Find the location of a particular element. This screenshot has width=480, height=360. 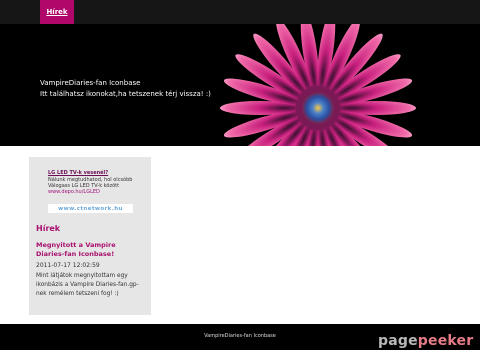

news-heading: Hírek is located at coordinates (48, 228).